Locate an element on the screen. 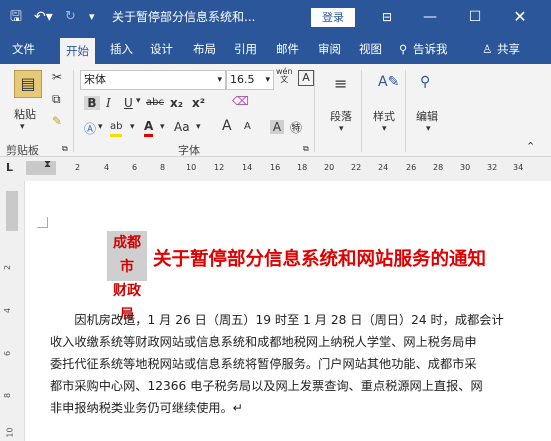 The width and height of the screenshot is (551, 441). text-effects-icon: Ⓐ is located at coordinates (90, 128).